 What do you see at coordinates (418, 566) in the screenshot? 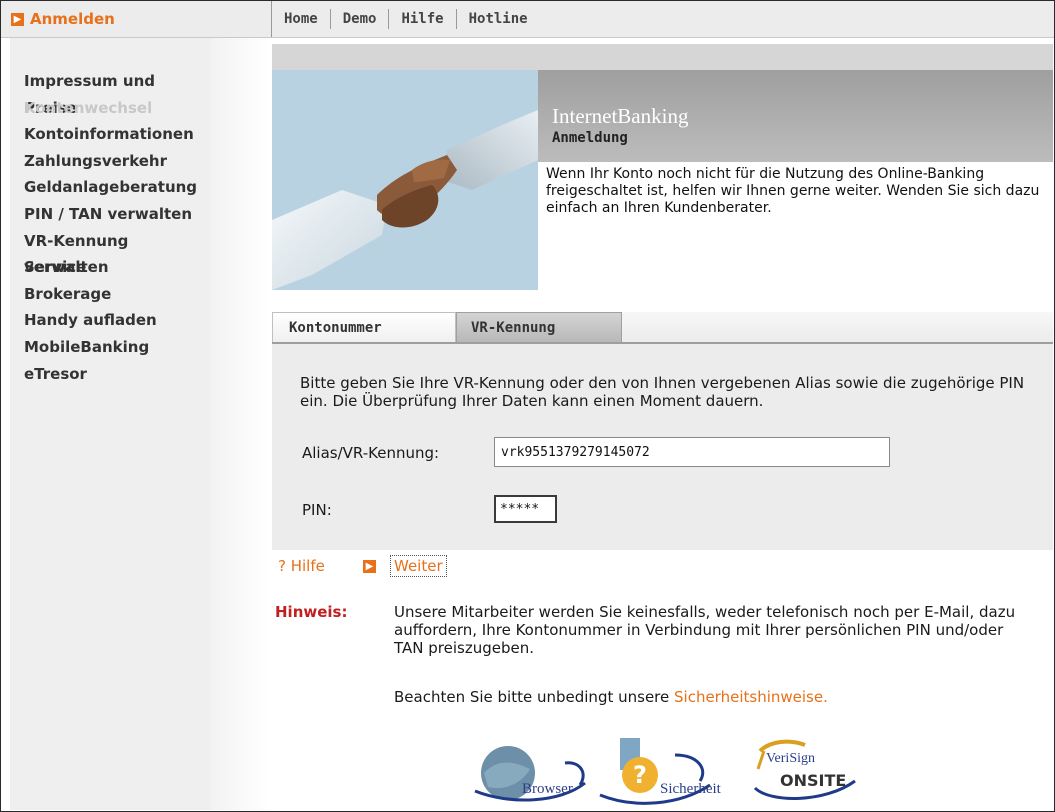
I see `next-label: Weiter` at bounding box center [418, 566].